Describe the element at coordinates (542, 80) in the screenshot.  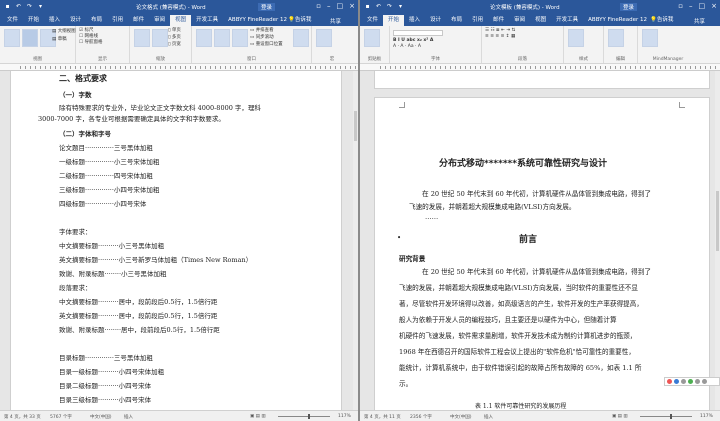
I see `previous-page-bottom` at that location.